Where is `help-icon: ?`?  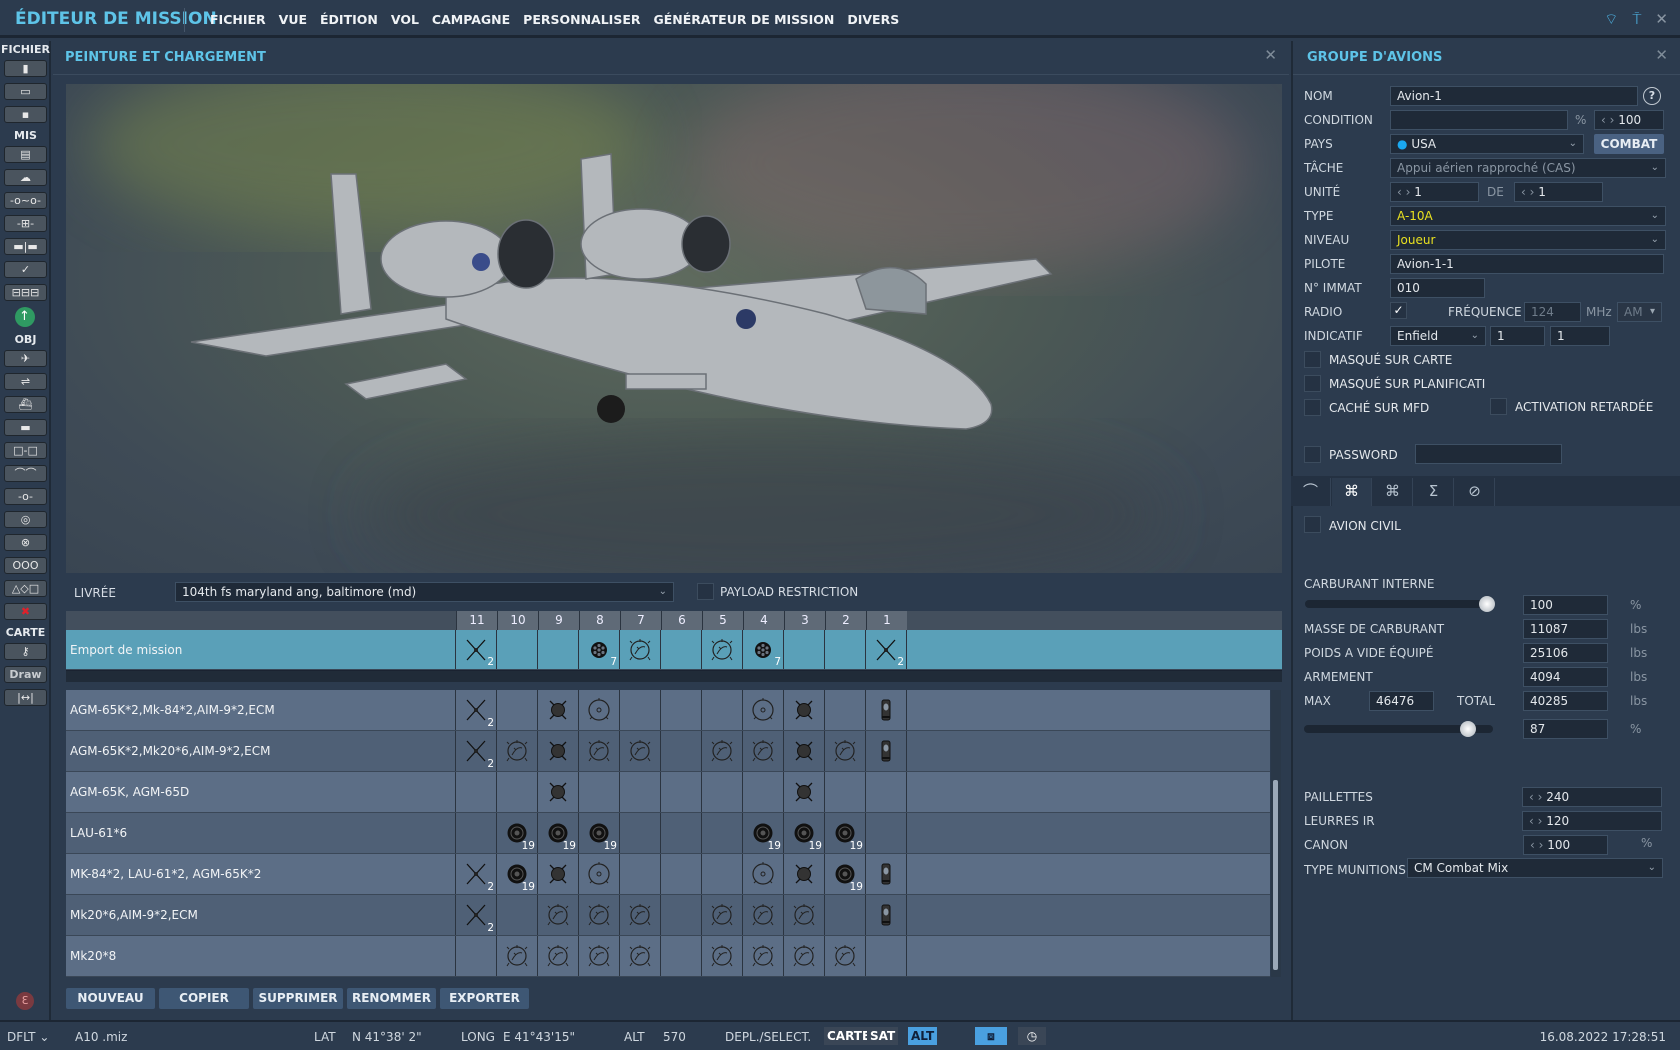 help-icon: ? is located at coordinates (1652, 96).